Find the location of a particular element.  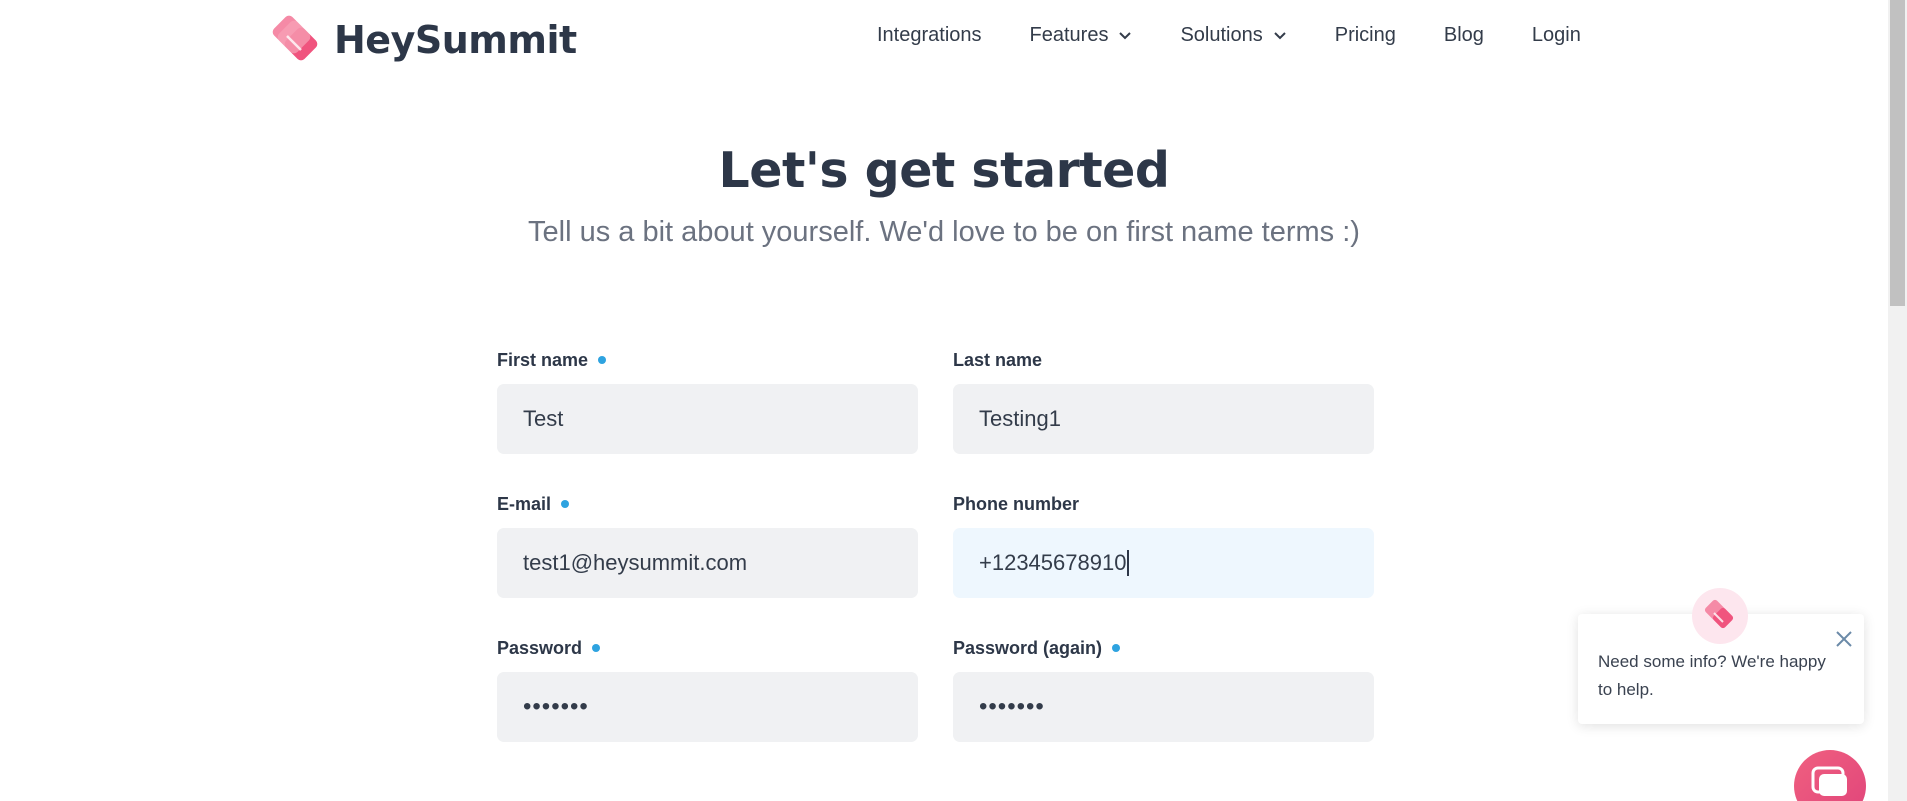

nav-integrations-label: Integrations is located at coordinates (929, 35).